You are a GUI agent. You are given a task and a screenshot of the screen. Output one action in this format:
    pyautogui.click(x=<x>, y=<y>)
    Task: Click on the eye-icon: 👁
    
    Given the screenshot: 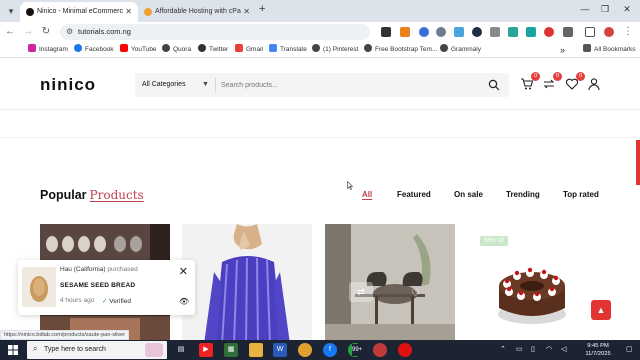 What is the action you would take?
    pyautogui.click(x=184, y=301)
    